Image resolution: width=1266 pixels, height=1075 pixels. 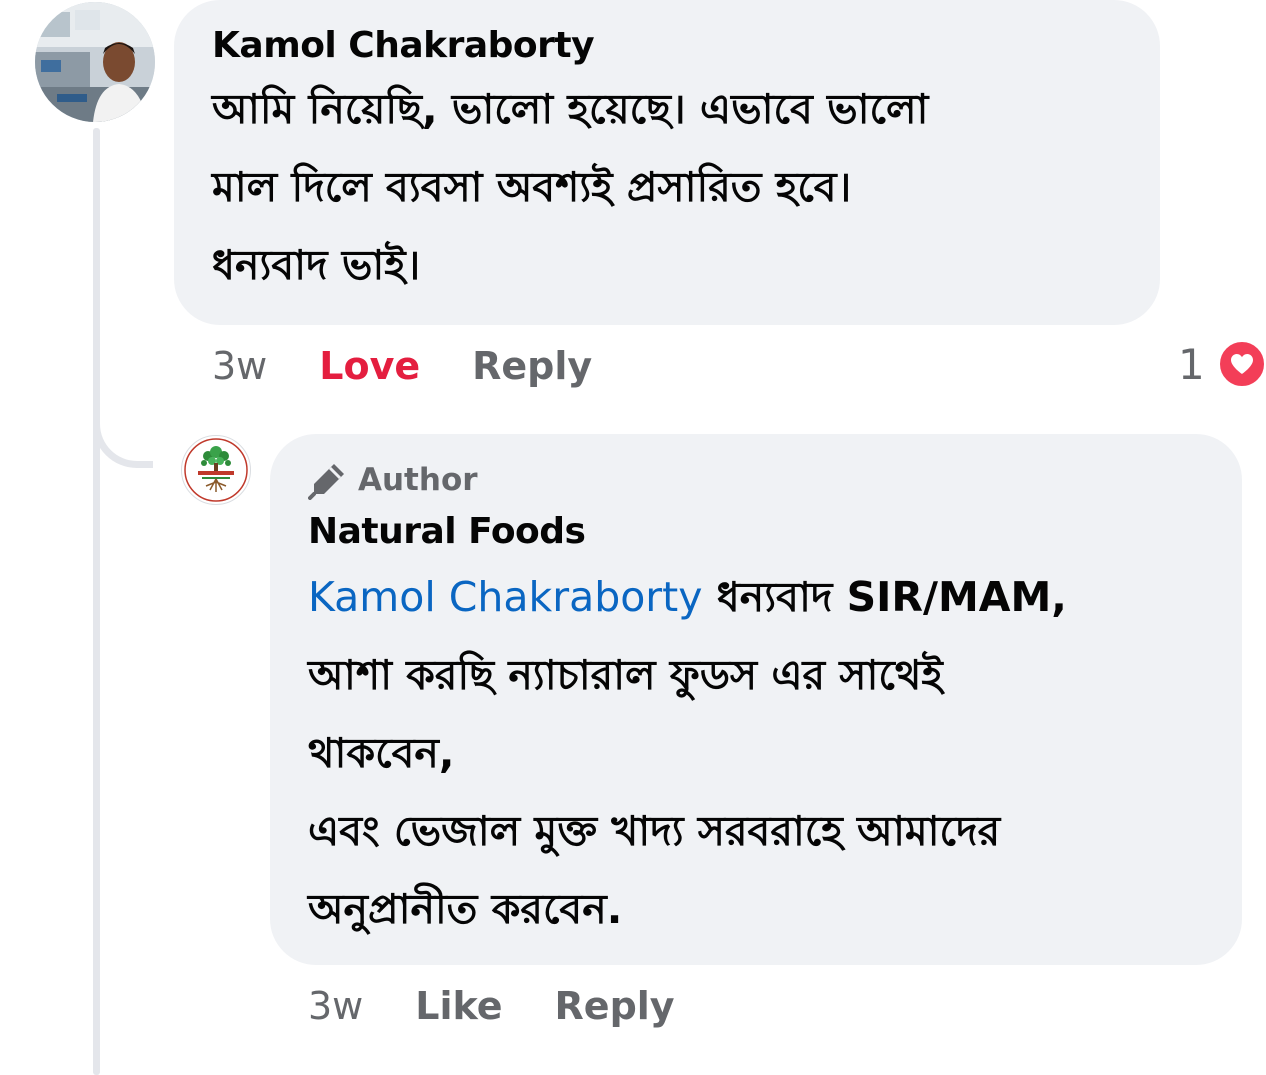 I want to click on reply-connector-curve, so click(x=123, y=424).